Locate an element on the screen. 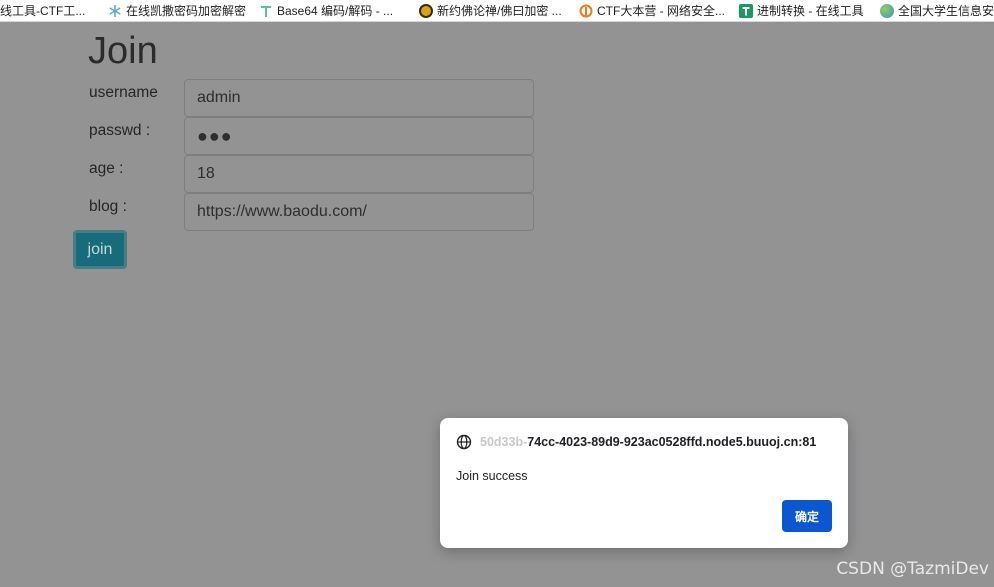 Image resolution: width=994 pixels, height=587 pixels. age-label: age : is located at coordinates (106, 168).